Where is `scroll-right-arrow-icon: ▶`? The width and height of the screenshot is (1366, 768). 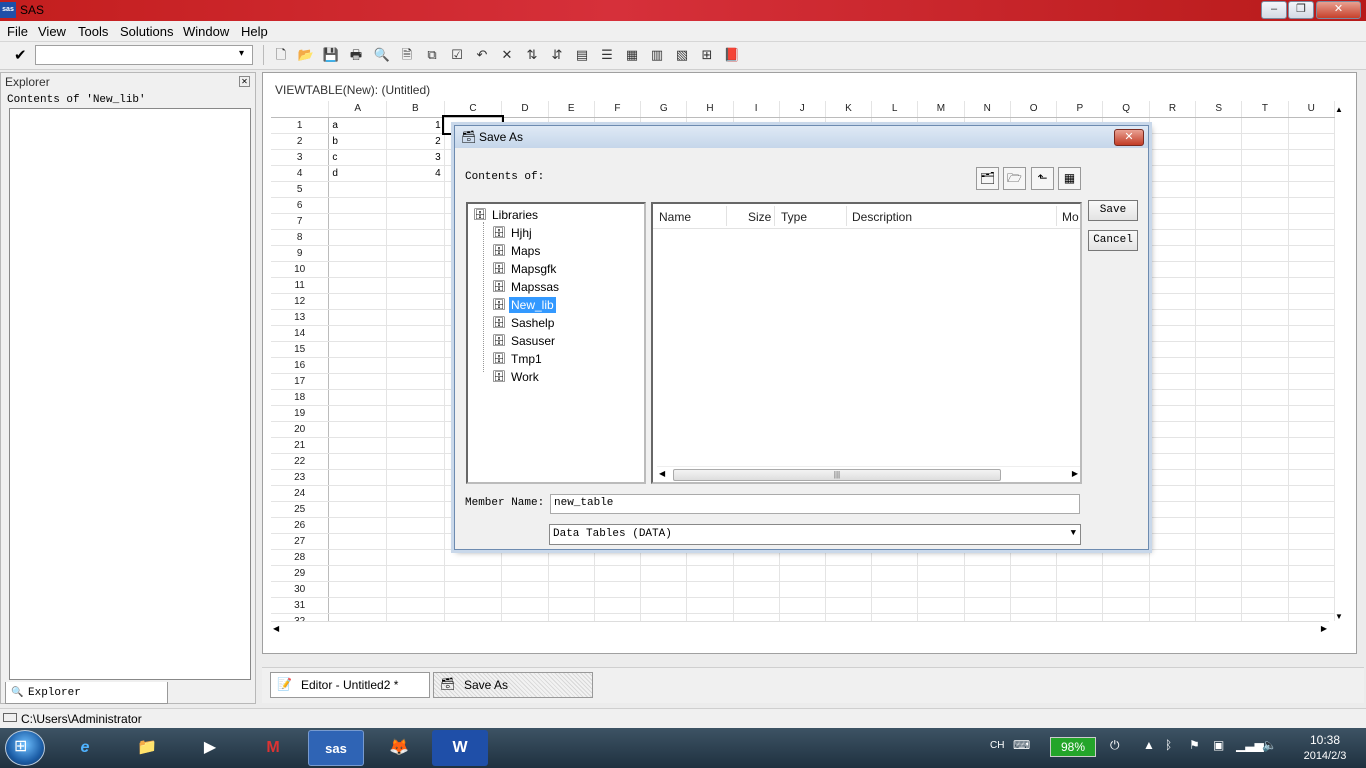
scroll-right-arrow-icon: ▶ is located at coordinates (1324, 628).